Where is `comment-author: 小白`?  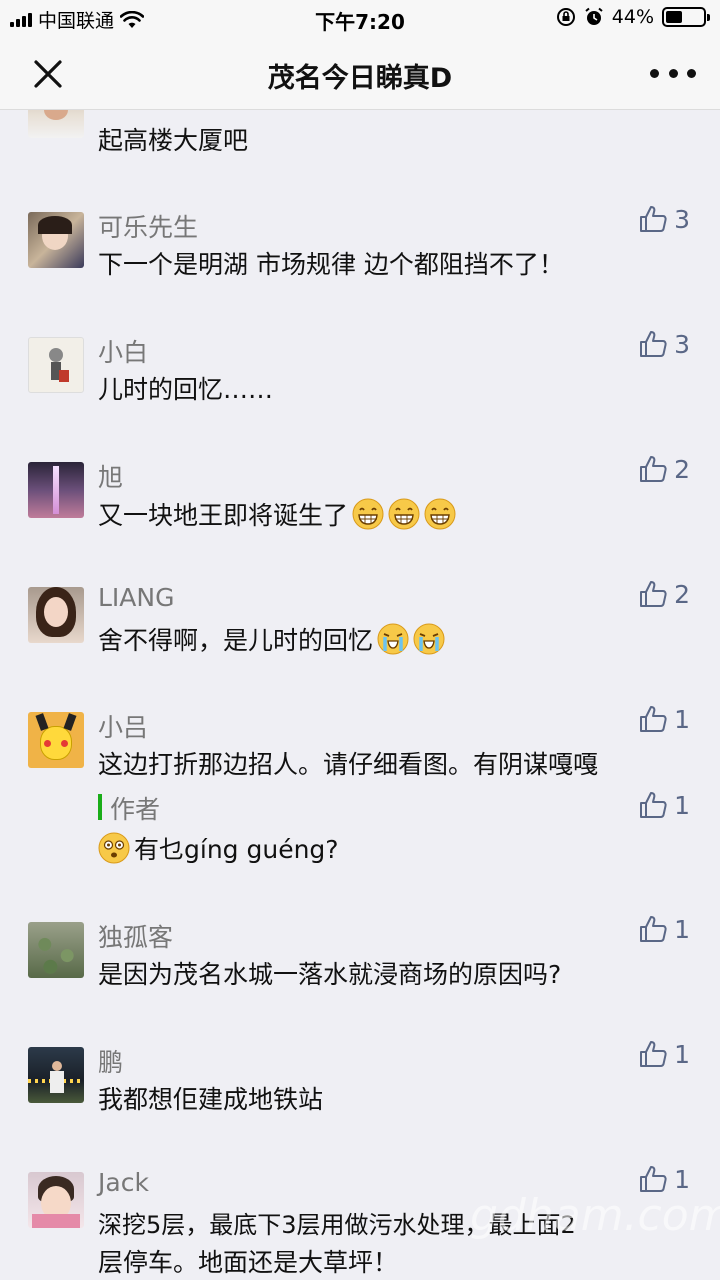
comment-author: 小白 is located at coordinates (123, 351).